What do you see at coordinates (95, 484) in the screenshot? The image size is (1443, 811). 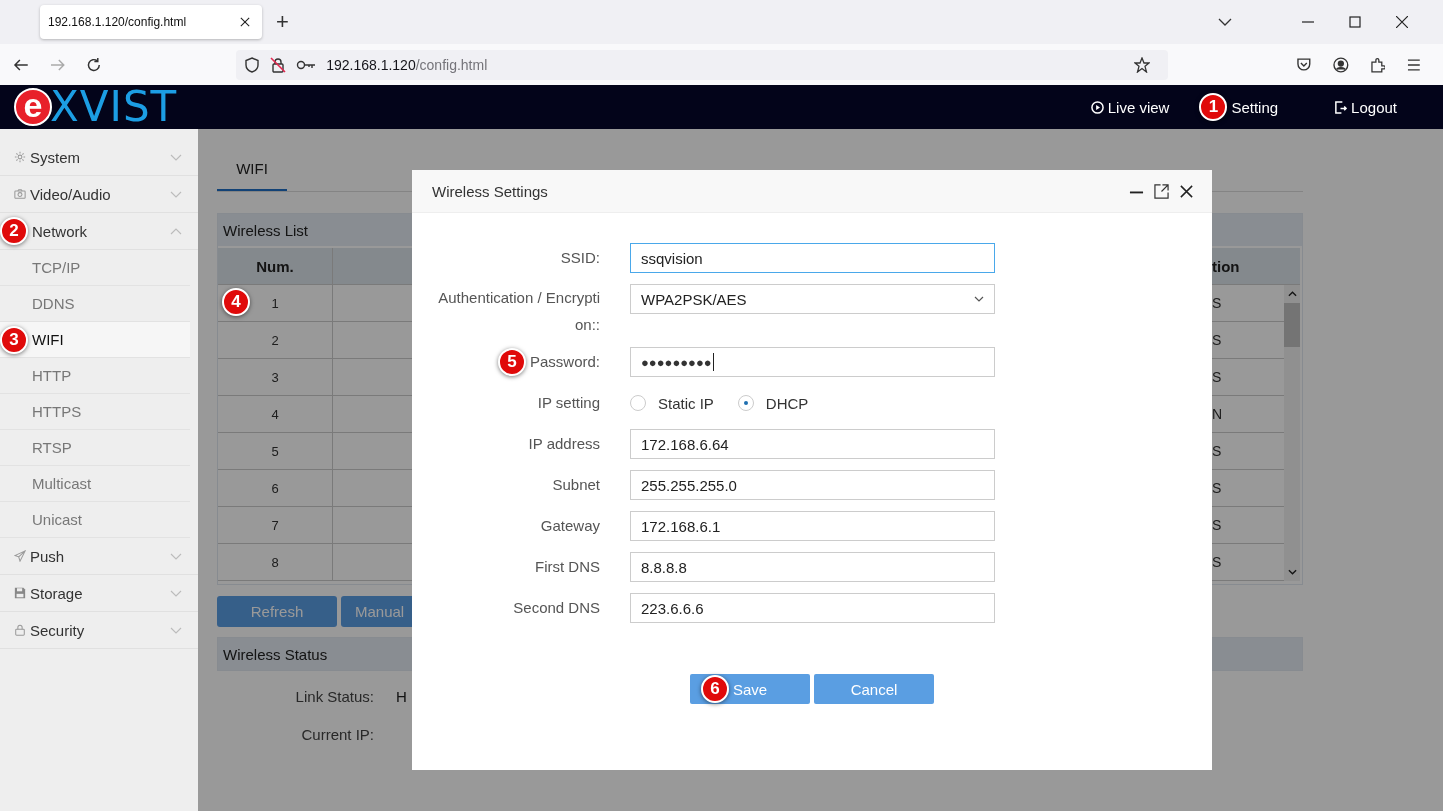 I see `sidebar-subitem: Multicast` at bounding box center [95, 484].